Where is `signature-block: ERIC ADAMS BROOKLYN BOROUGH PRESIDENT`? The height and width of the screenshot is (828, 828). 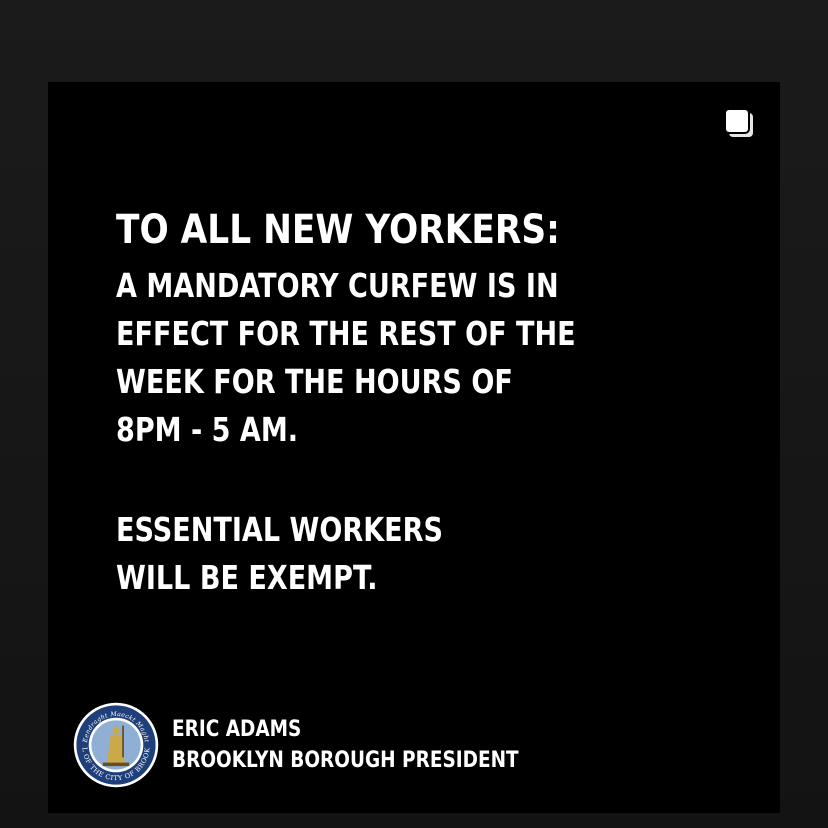
signature-block: ERIC ADAMS BROOKLYN BOROUGH PRESIDENT is located at coordinates (345, 745).